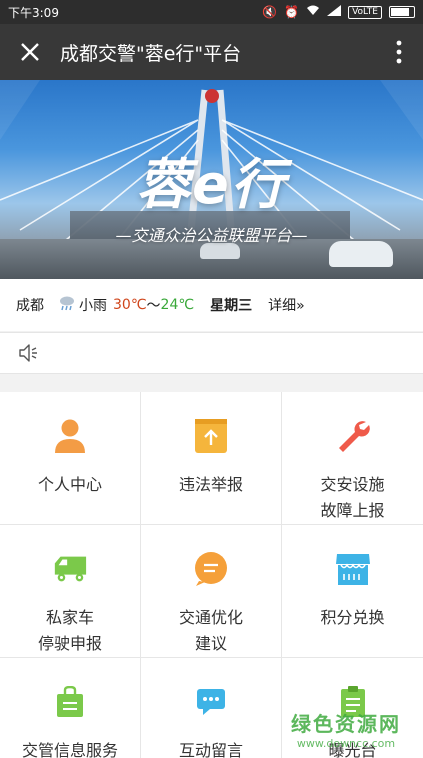 This screenshot has height=758, width=423. Describe the element at coordinates (211, 702) in the screenshot. I see `message-icon` at that location.